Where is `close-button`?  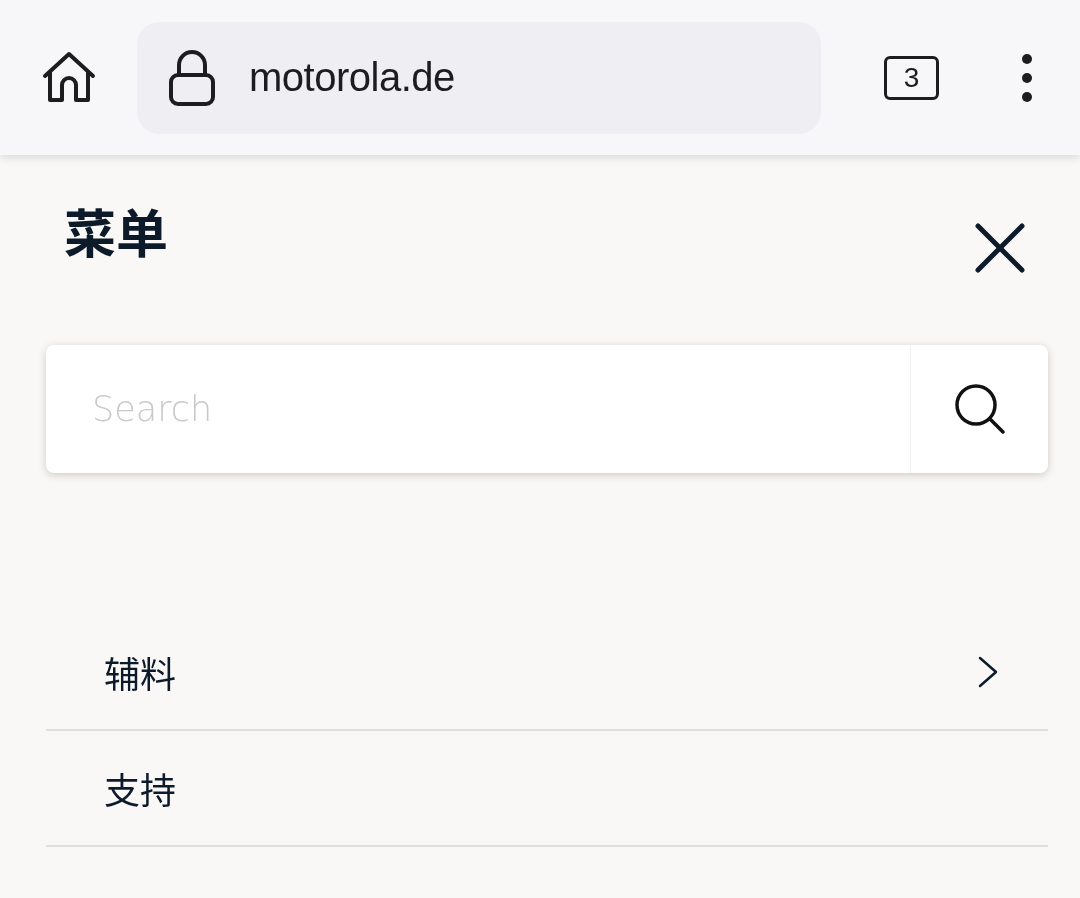 close-button is located at coordinates (1000, 248).